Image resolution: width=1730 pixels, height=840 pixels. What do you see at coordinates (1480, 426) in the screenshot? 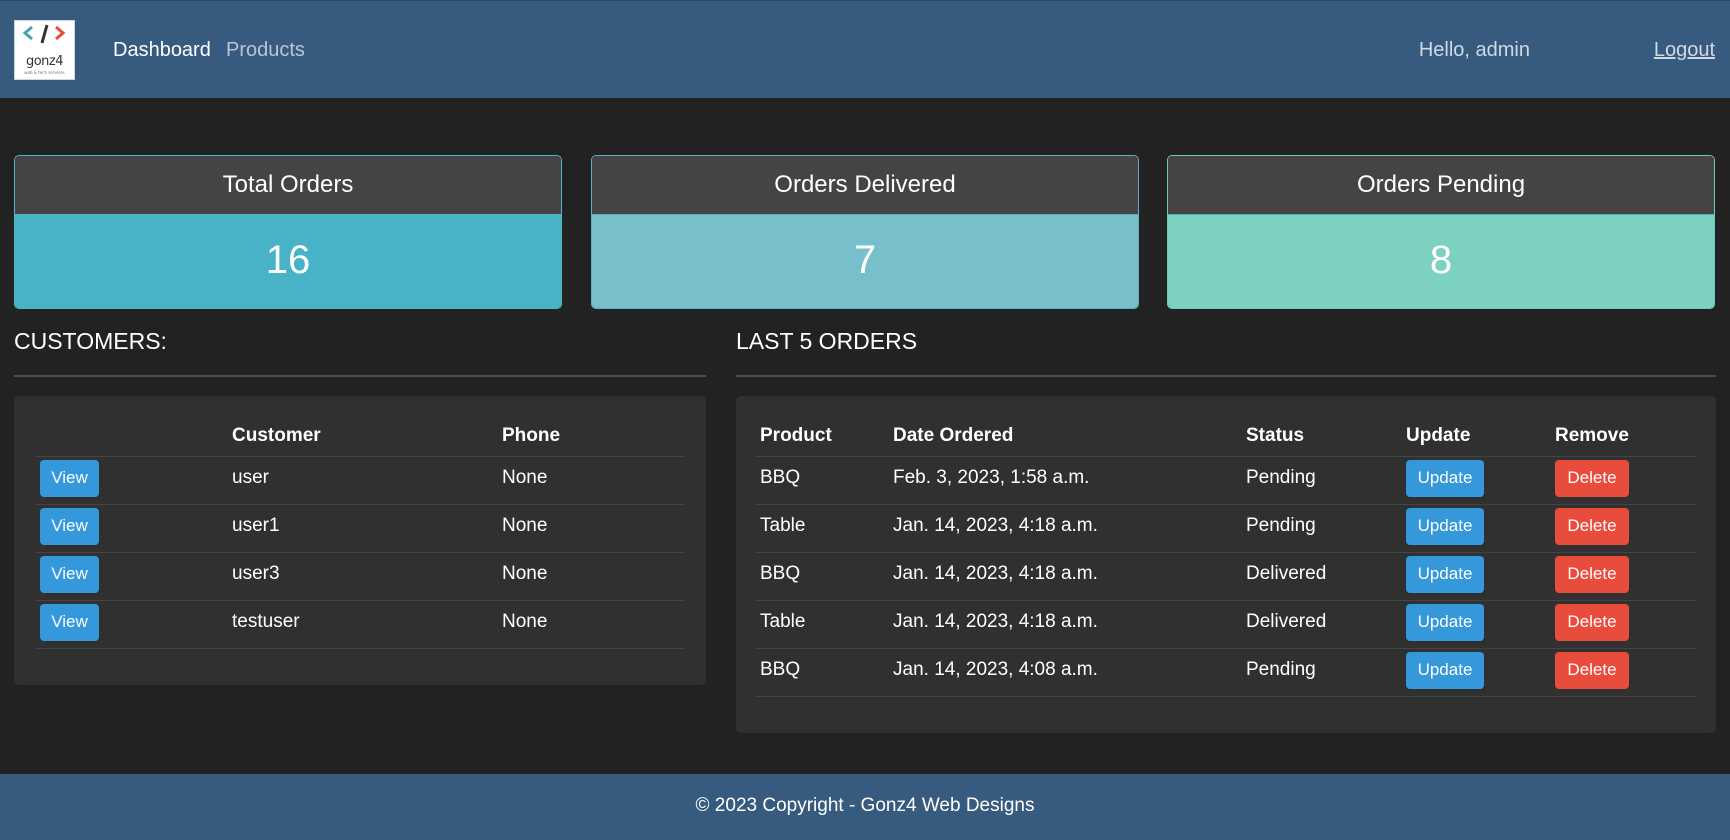
I see `column-header-update: Update` at bounding box center [1480, 426].